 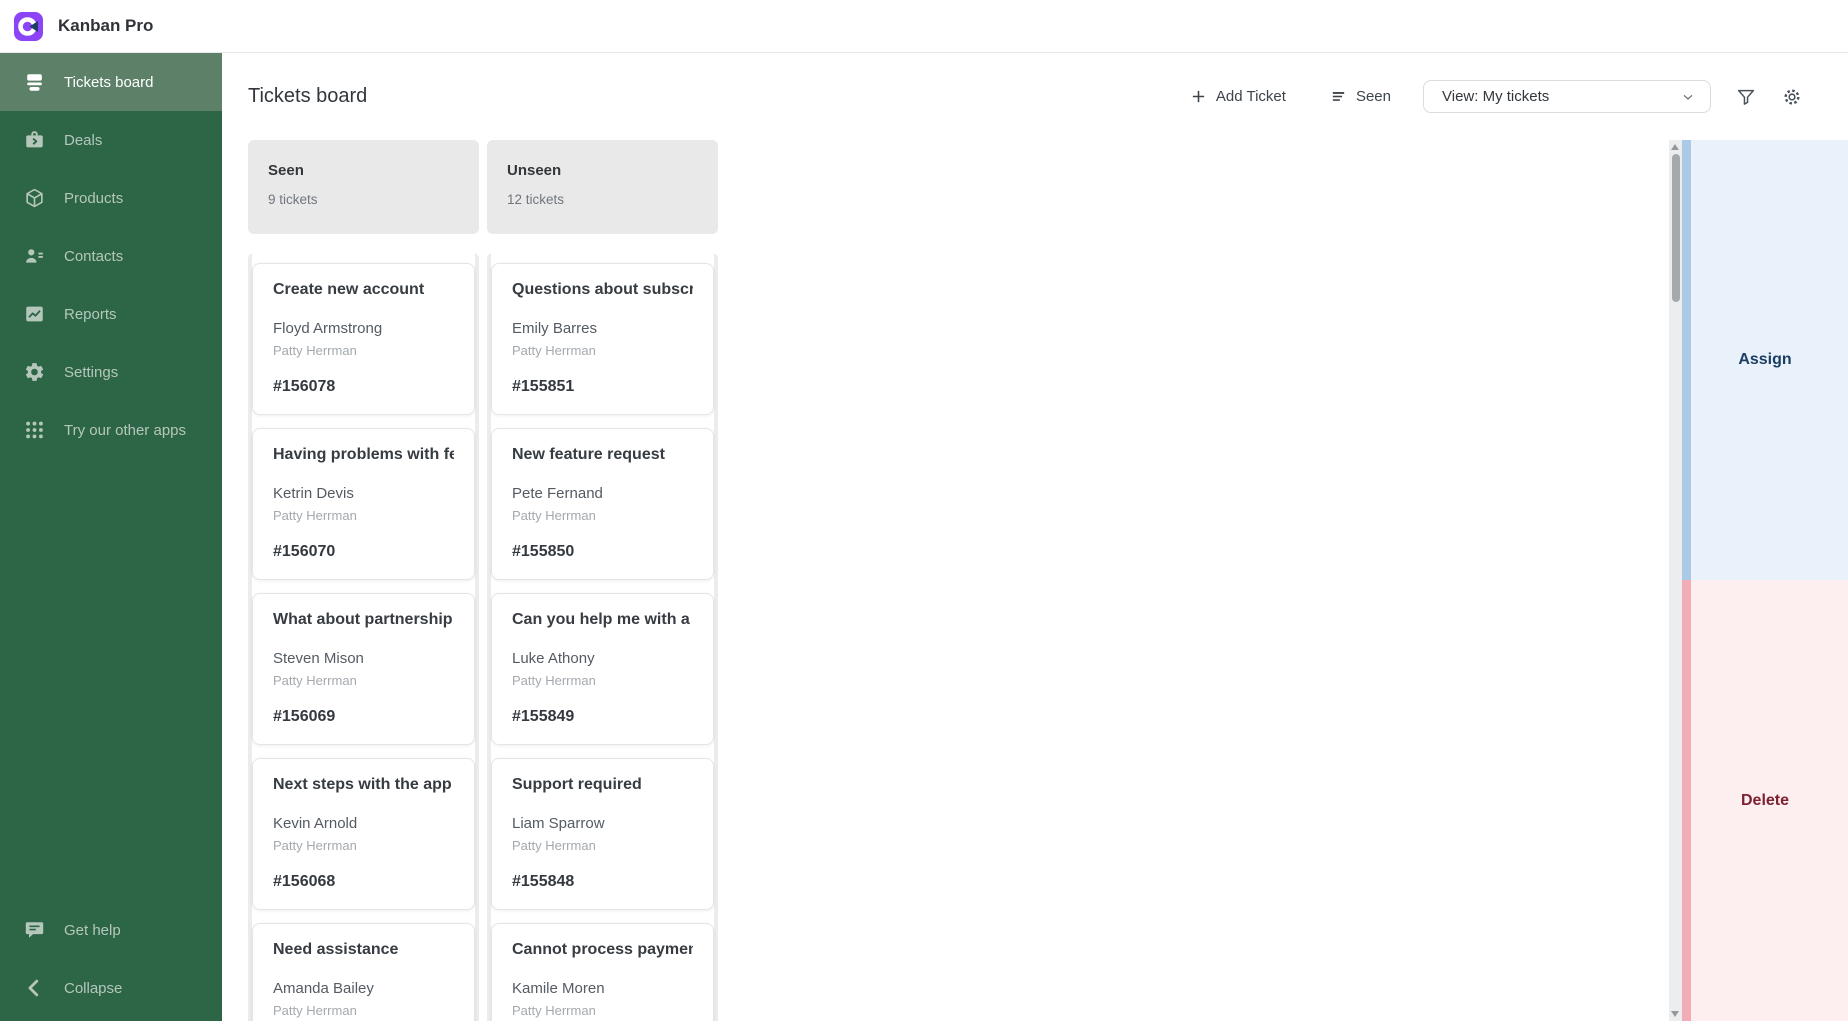 I want to click on ticket-number: #155850, so click(x=543, y=551).